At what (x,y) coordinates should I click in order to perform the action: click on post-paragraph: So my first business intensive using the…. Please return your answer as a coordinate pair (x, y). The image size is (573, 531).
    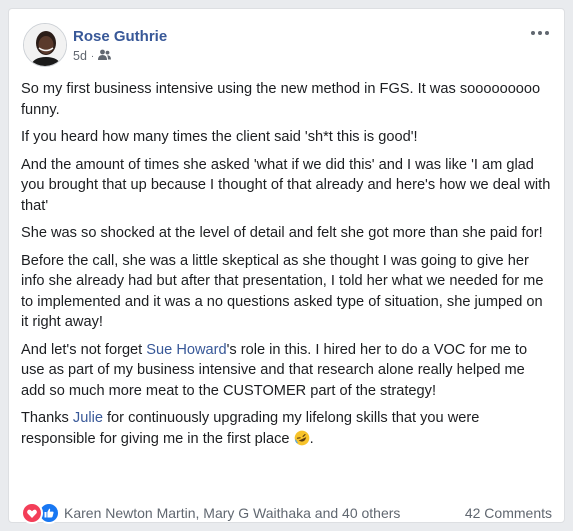
    Looking at the image, I should click on (281, 99).